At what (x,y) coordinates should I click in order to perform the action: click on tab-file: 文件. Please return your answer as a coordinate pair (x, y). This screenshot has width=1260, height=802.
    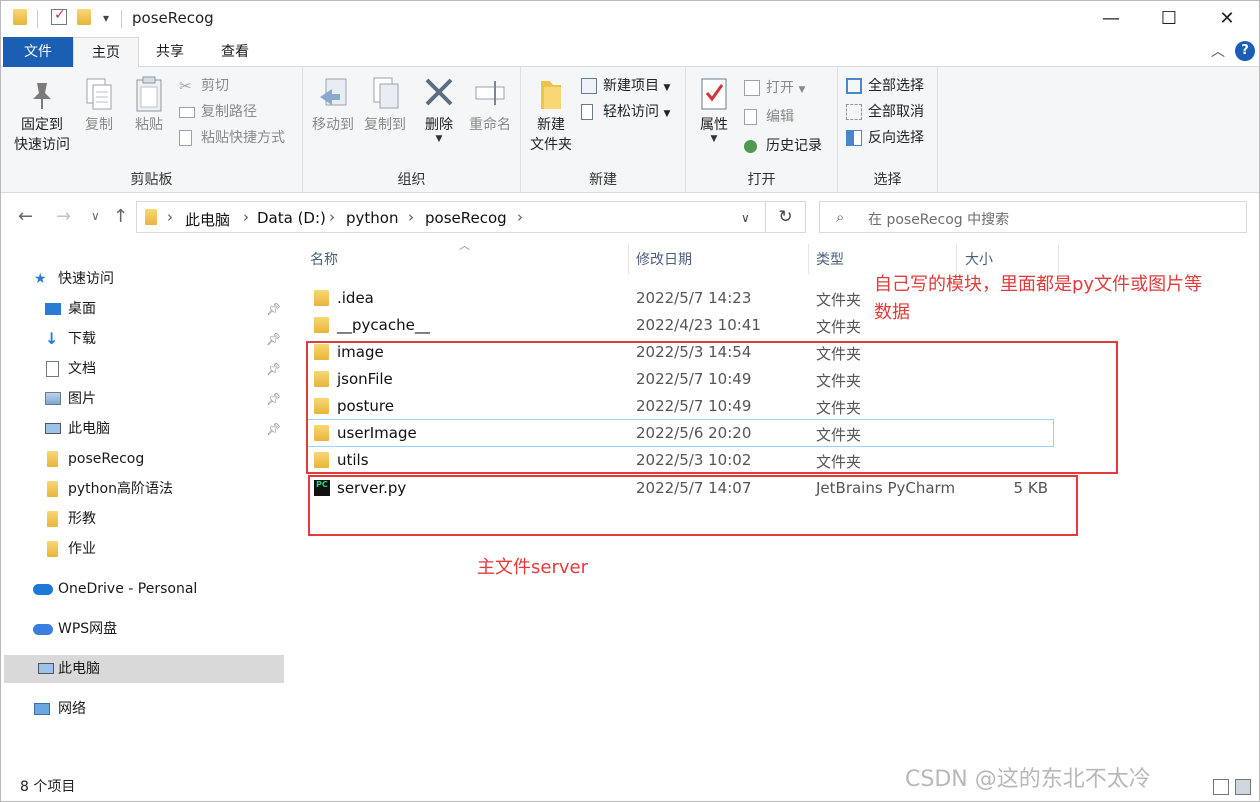
    Looking at the image, I should click on (38, 52).